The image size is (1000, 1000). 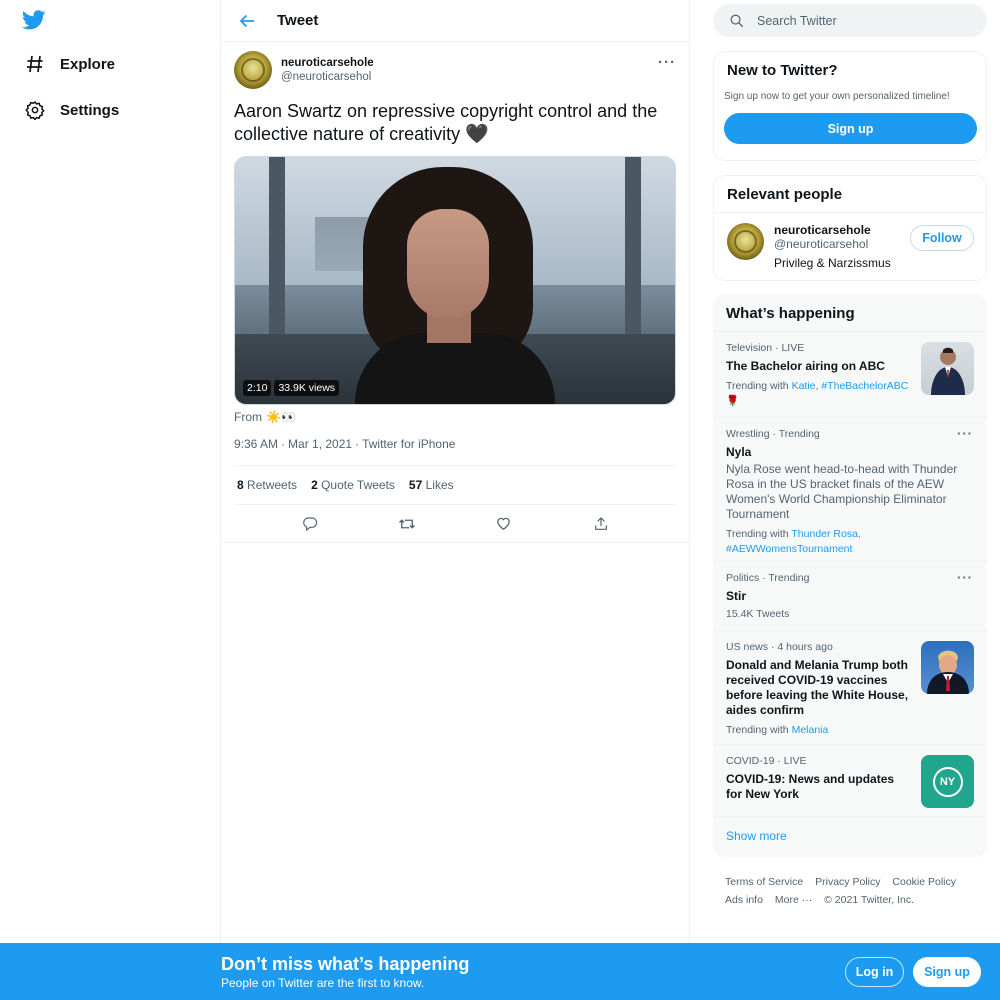 What do you see at coordinates (477, 134) in the screenshot?
I see `black-heart-emoji: 🖤` at bounding box center [477, 134].